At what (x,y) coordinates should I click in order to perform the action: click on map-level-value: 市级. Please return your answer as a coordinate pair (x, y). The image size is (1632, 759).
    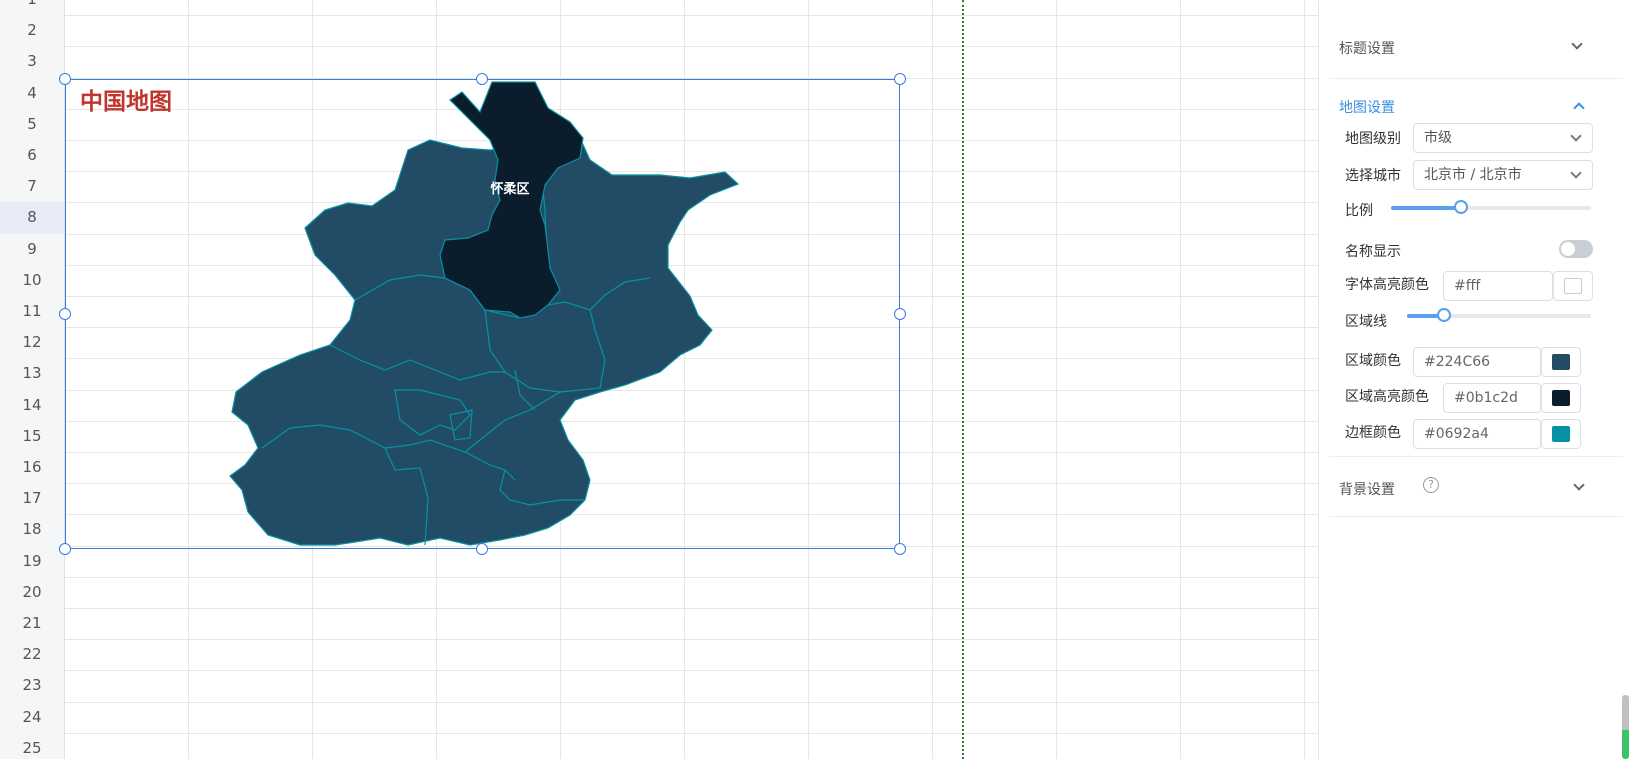
    Looking at the image, I should click on (1438, 138).